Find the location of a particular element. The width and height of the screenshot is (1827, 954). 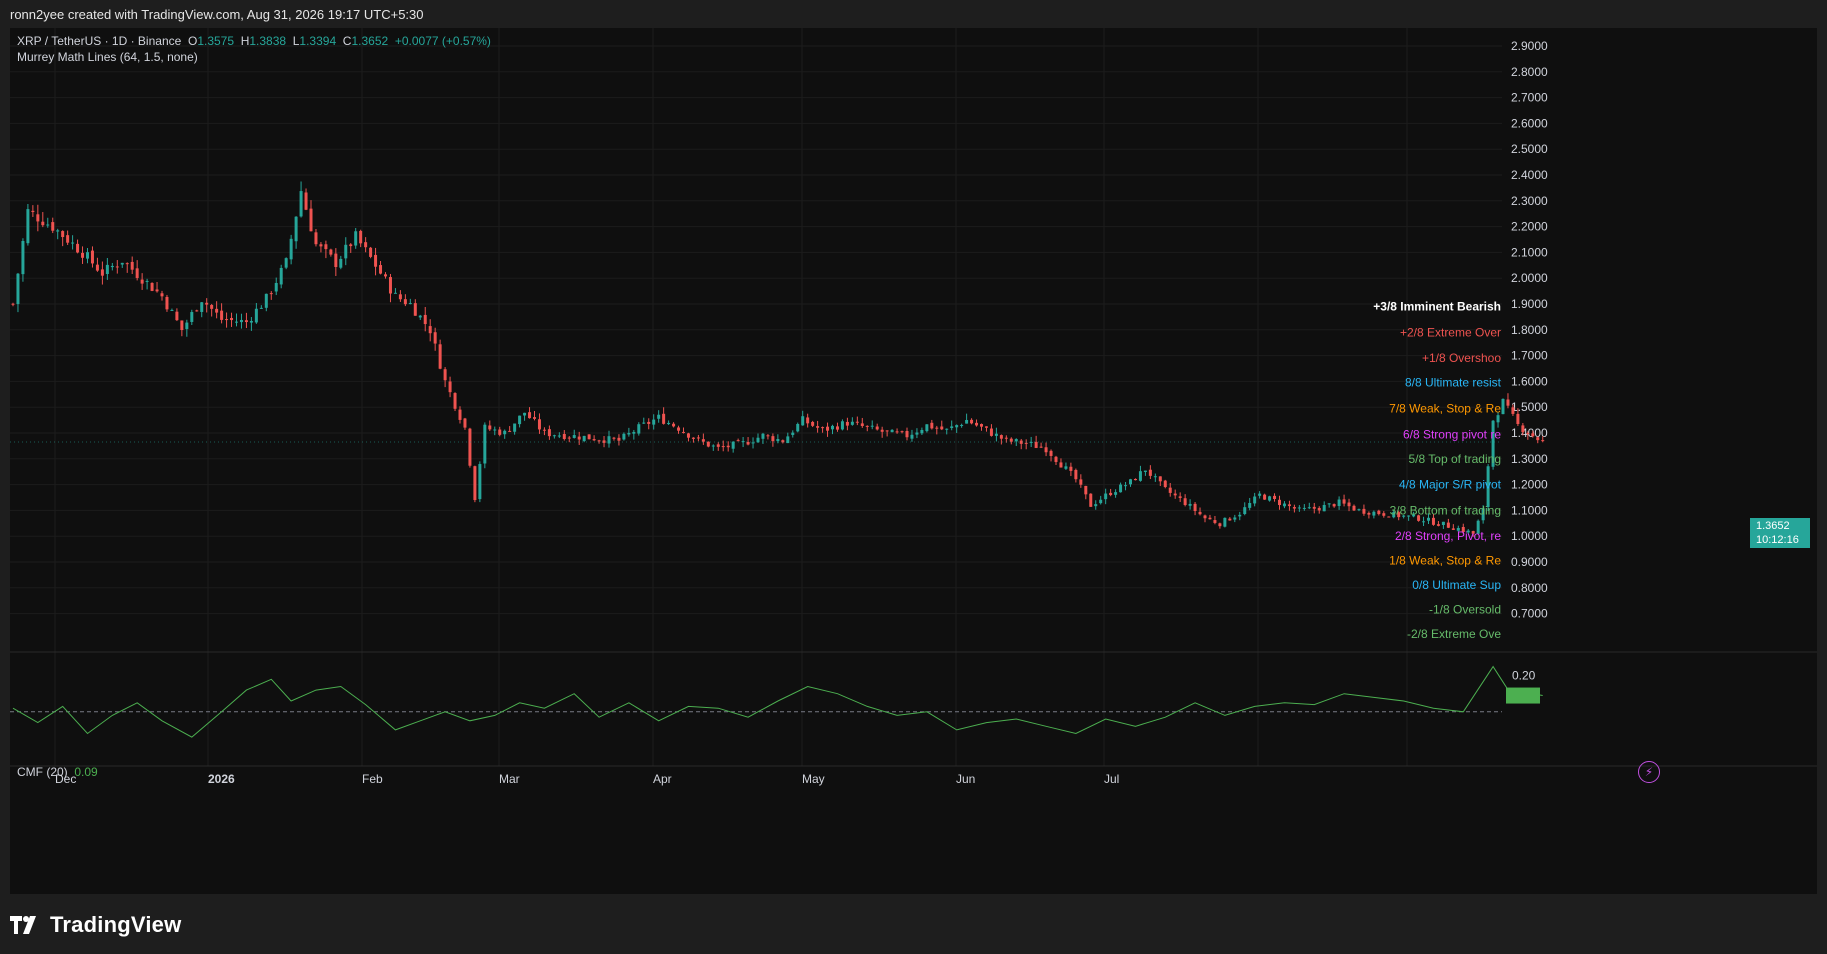

murrey-line-label: 5/8 Top of trading is located at coordinates (1454, 459).